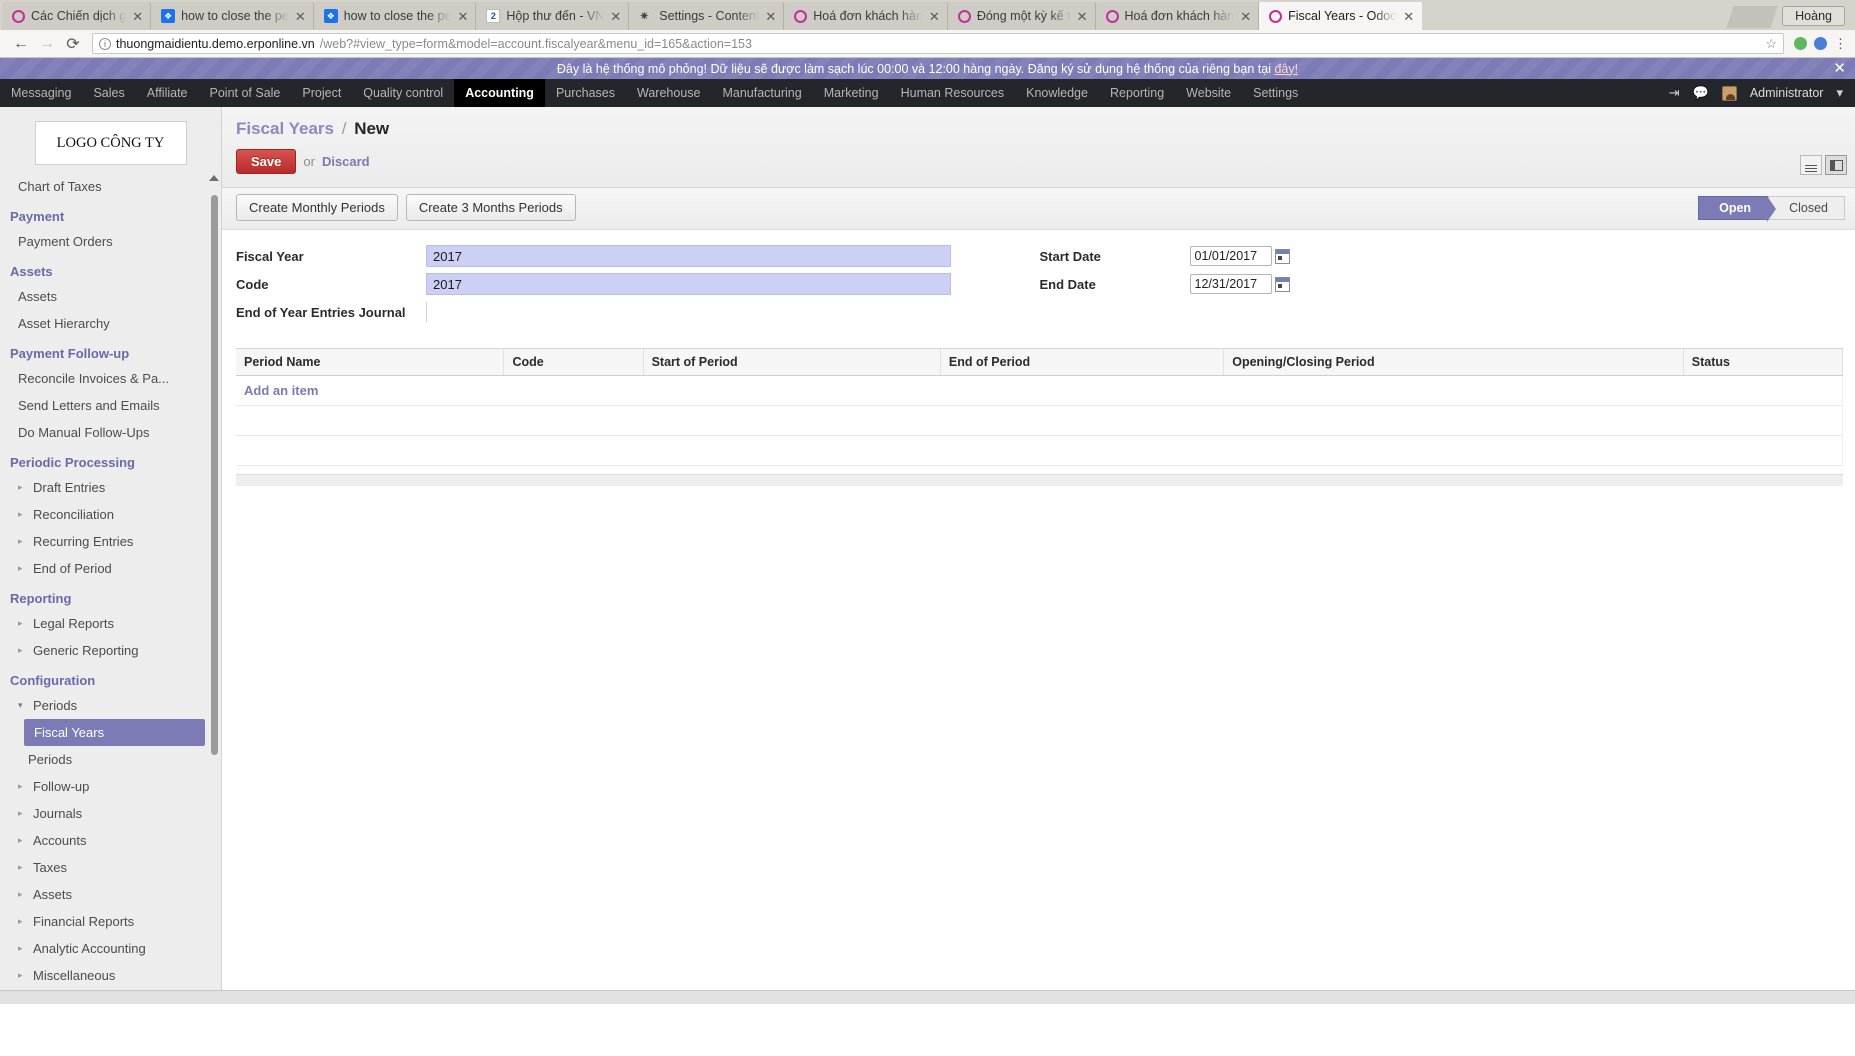  What do you see at coordinates (707, 16) in the screenshot?
I see `browser-tab: ✷ Settings - Content ✕` at bounding box center [707, 16].